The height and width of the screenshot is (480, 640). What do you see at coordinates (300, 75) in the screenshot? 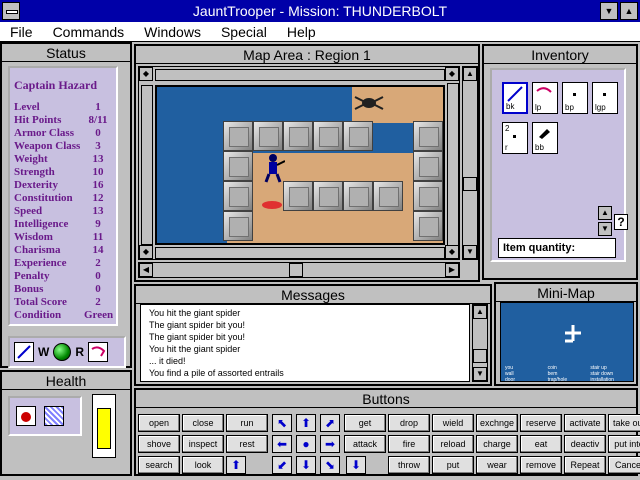
I see `map-top-rail` at bounding box center [300, 75].